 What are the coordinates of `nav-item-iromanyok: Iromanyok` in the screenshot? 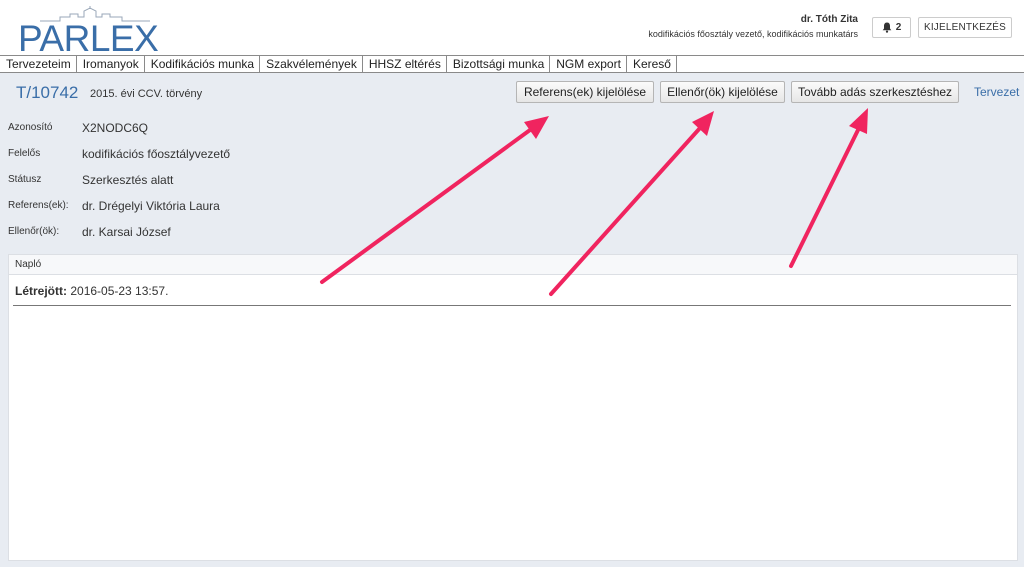 It's located at (111, 64).